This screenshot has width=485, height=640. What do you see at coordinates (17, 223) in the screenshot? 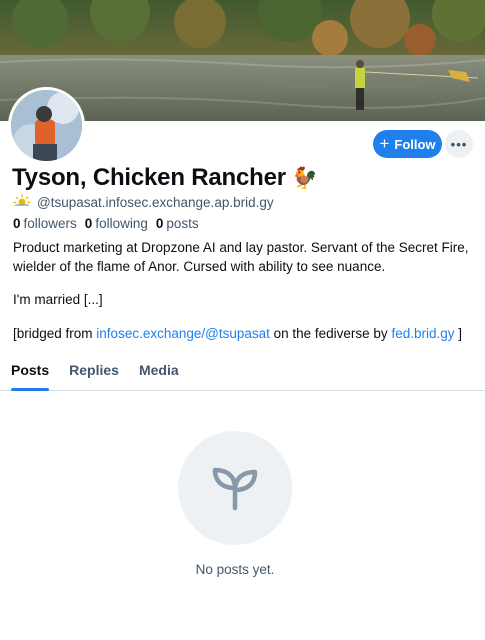
I see `followers-count: 0` at bounding box center [17, 223].